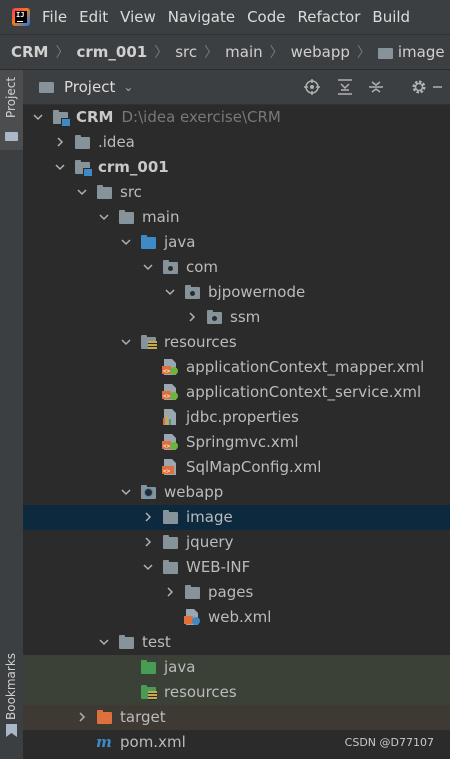 Image resolution: width=450 pixels, height=759 pixels. I want to click on bookmarks-tool-tab: Bookmarks, so click(11, 690).